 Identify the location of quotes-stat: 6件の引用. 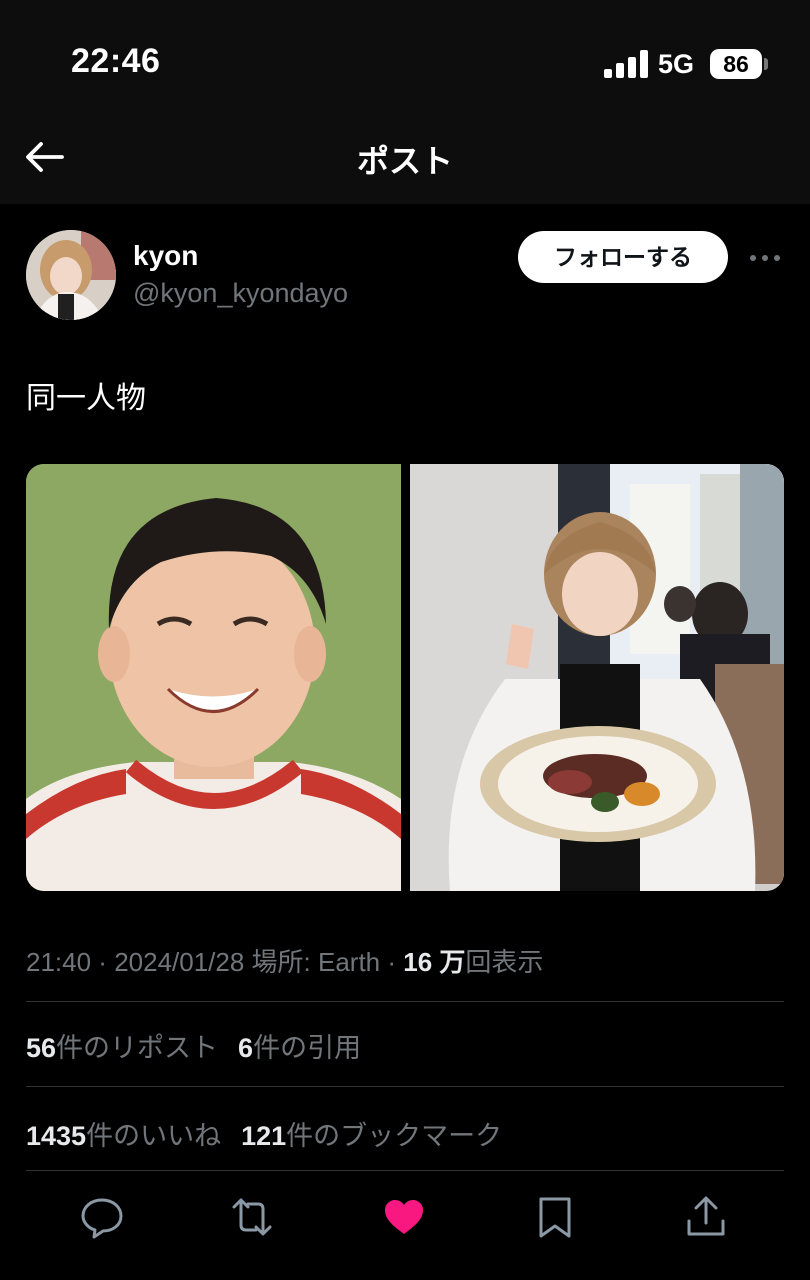
(299, 1048).